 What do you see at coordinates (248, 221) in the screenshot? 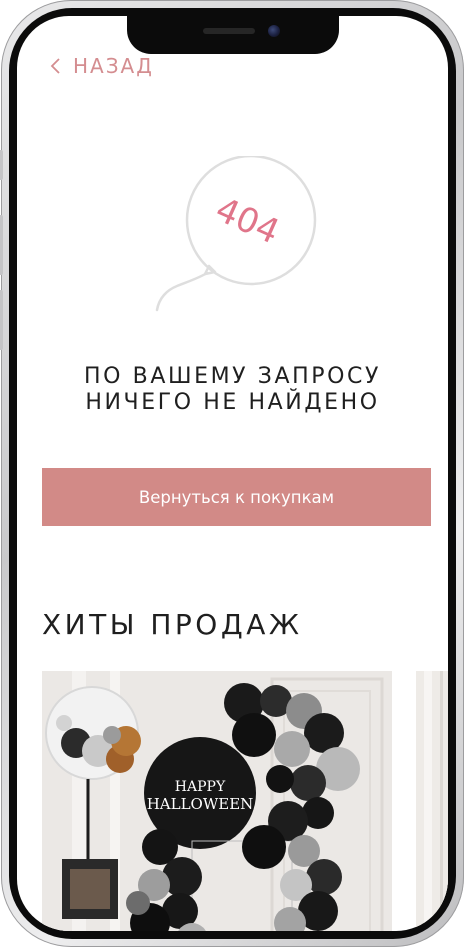
I see `error-code: 404` at bounding box center [248, 221].